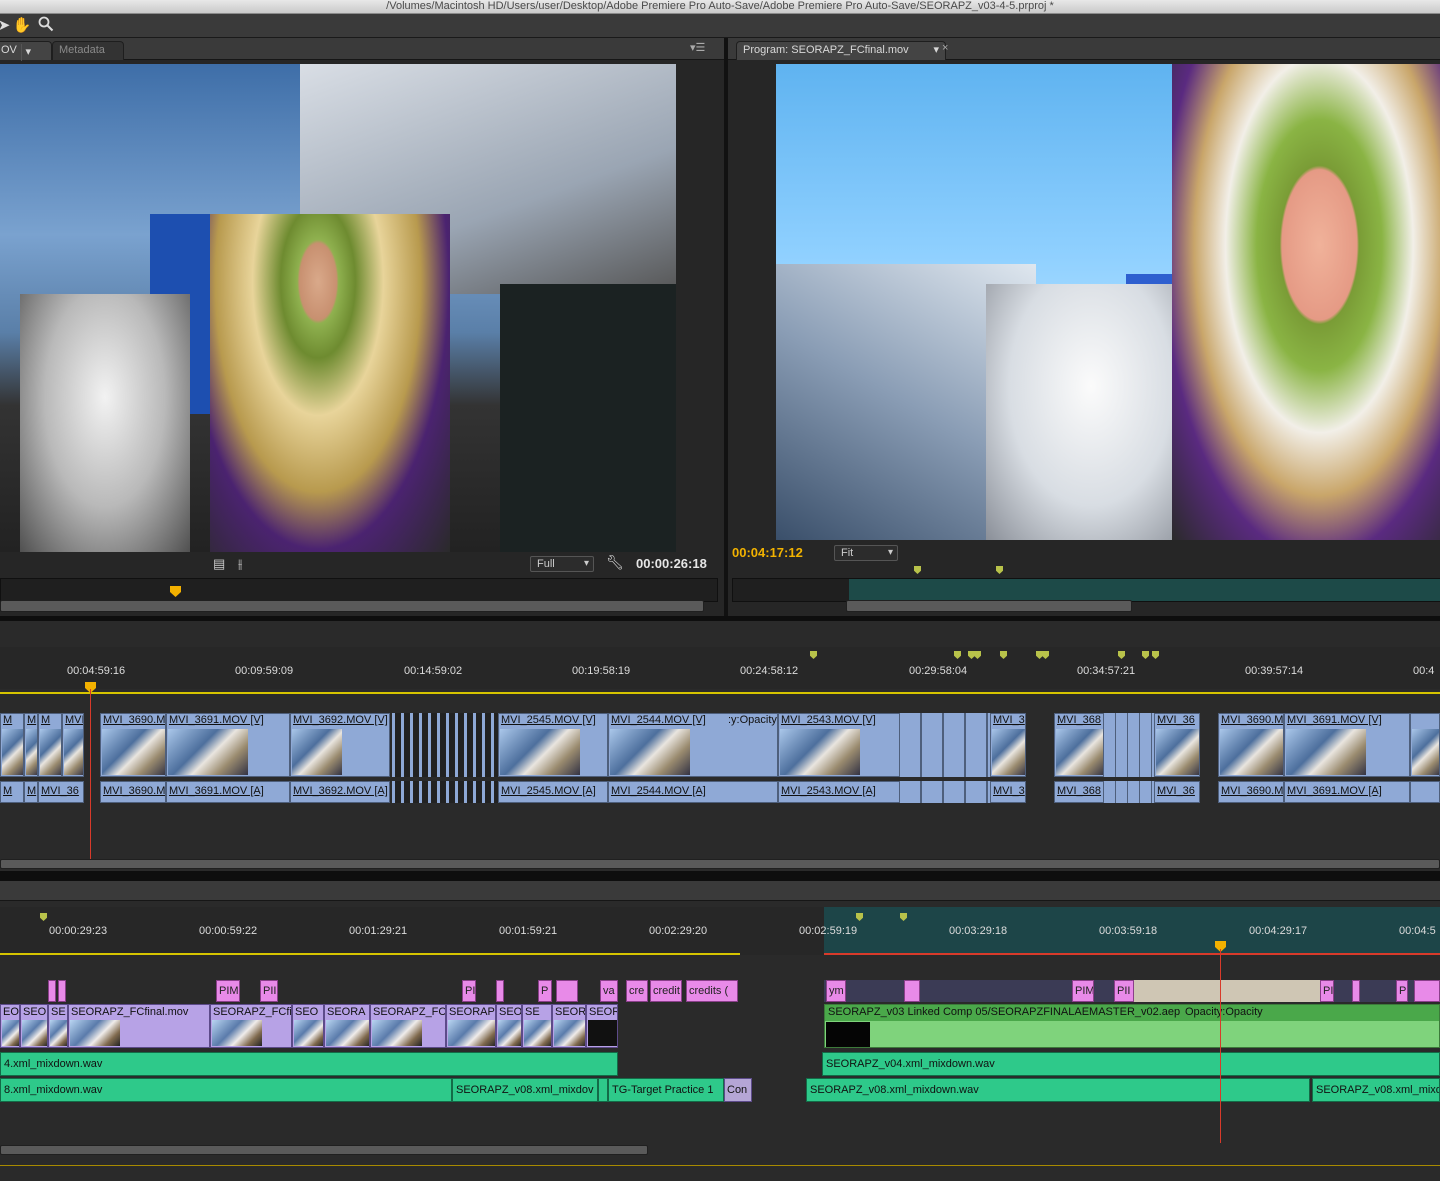 This screenshot has width=1440, height=1181. What do you see at coordinates (553, 745) in the screenshot?
I see `video-clip: MVI_2545.MOV [V]` at bounding box center [553, 745].